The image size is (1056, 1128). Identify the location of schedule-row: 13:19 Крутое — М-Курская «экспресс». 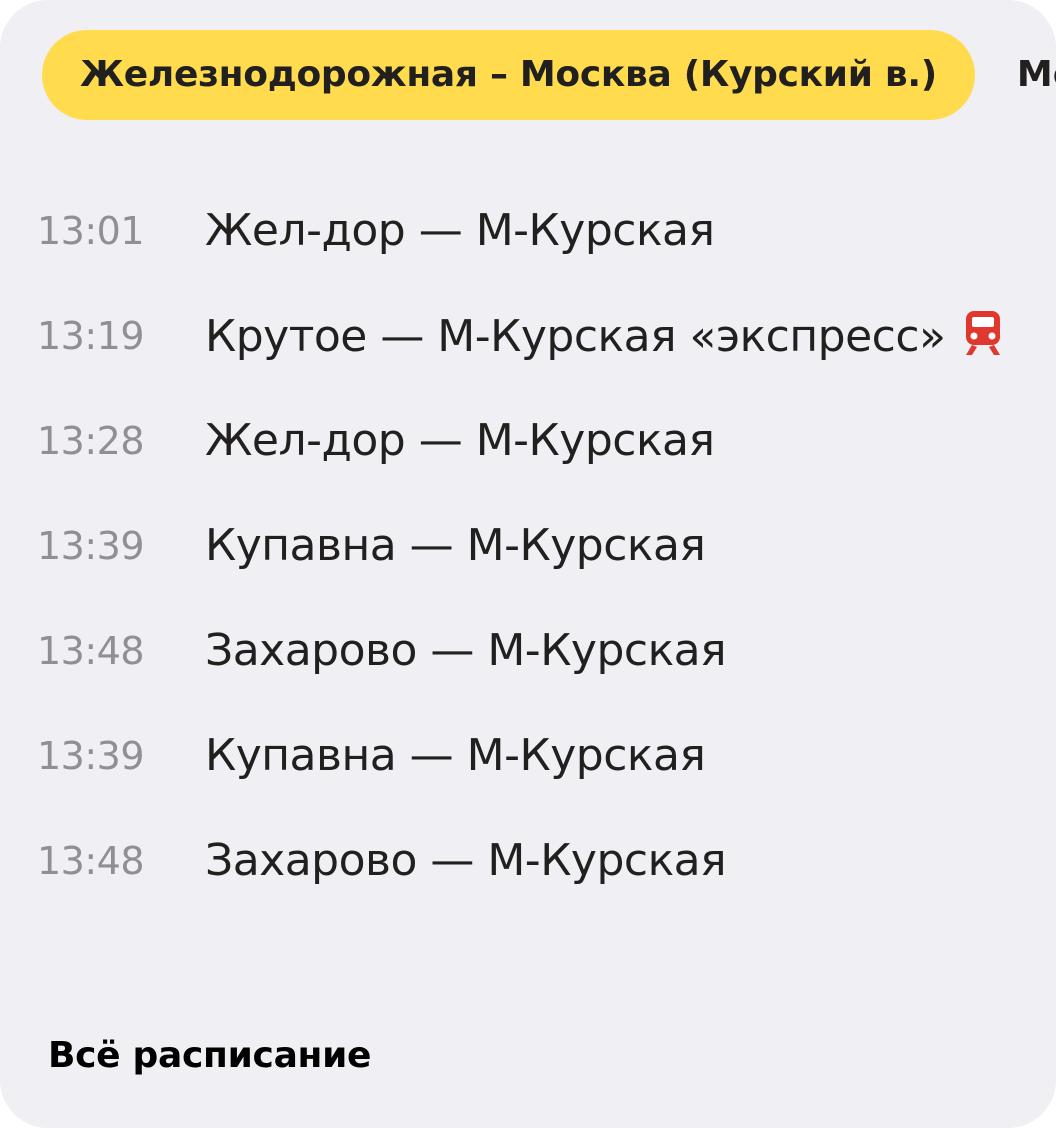
(528, 335).